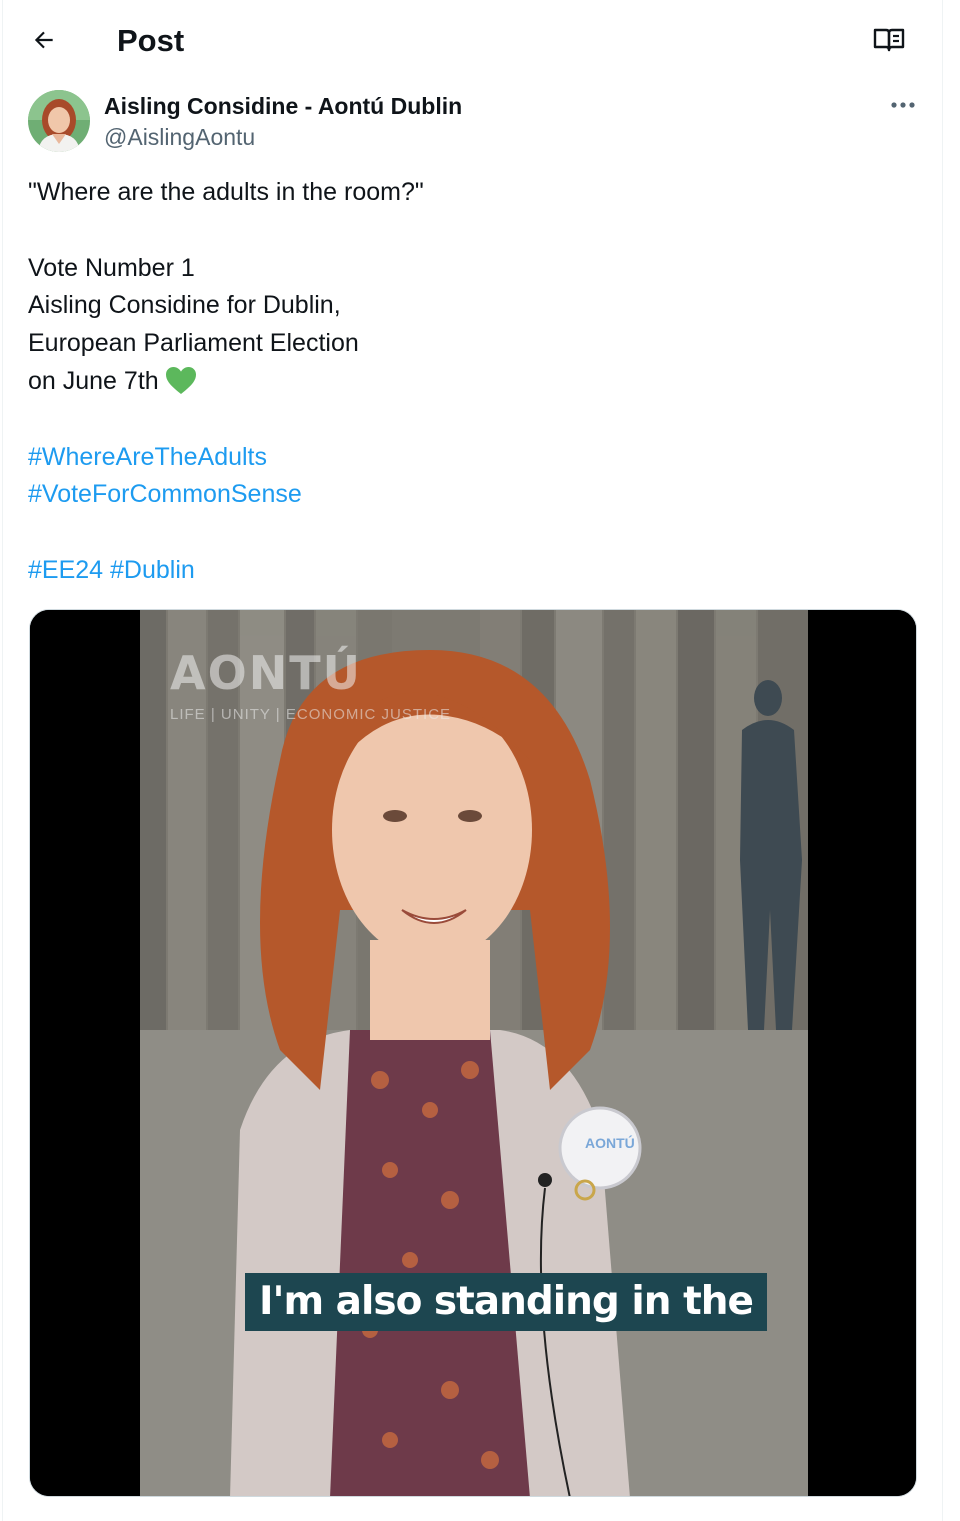 Image resolution: width=960 pixels, height=1521 pixels. What do you see at coordinates (152, 570) in the screenshot?
I see `hashtag-link: #Dublin` at bounding box center [152, 570].